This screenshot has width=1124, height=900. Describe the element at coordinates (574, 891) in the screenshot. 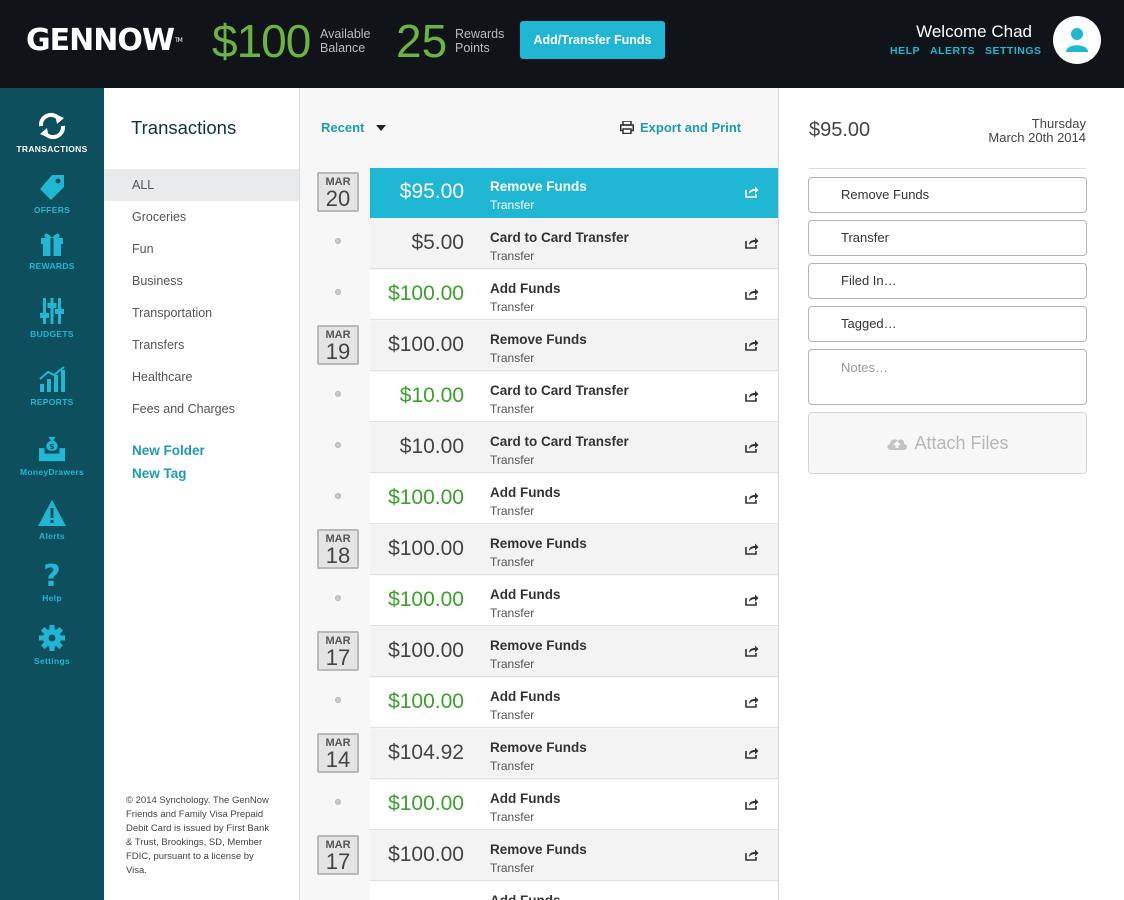

I see `table-row: Add Funds` at that location.